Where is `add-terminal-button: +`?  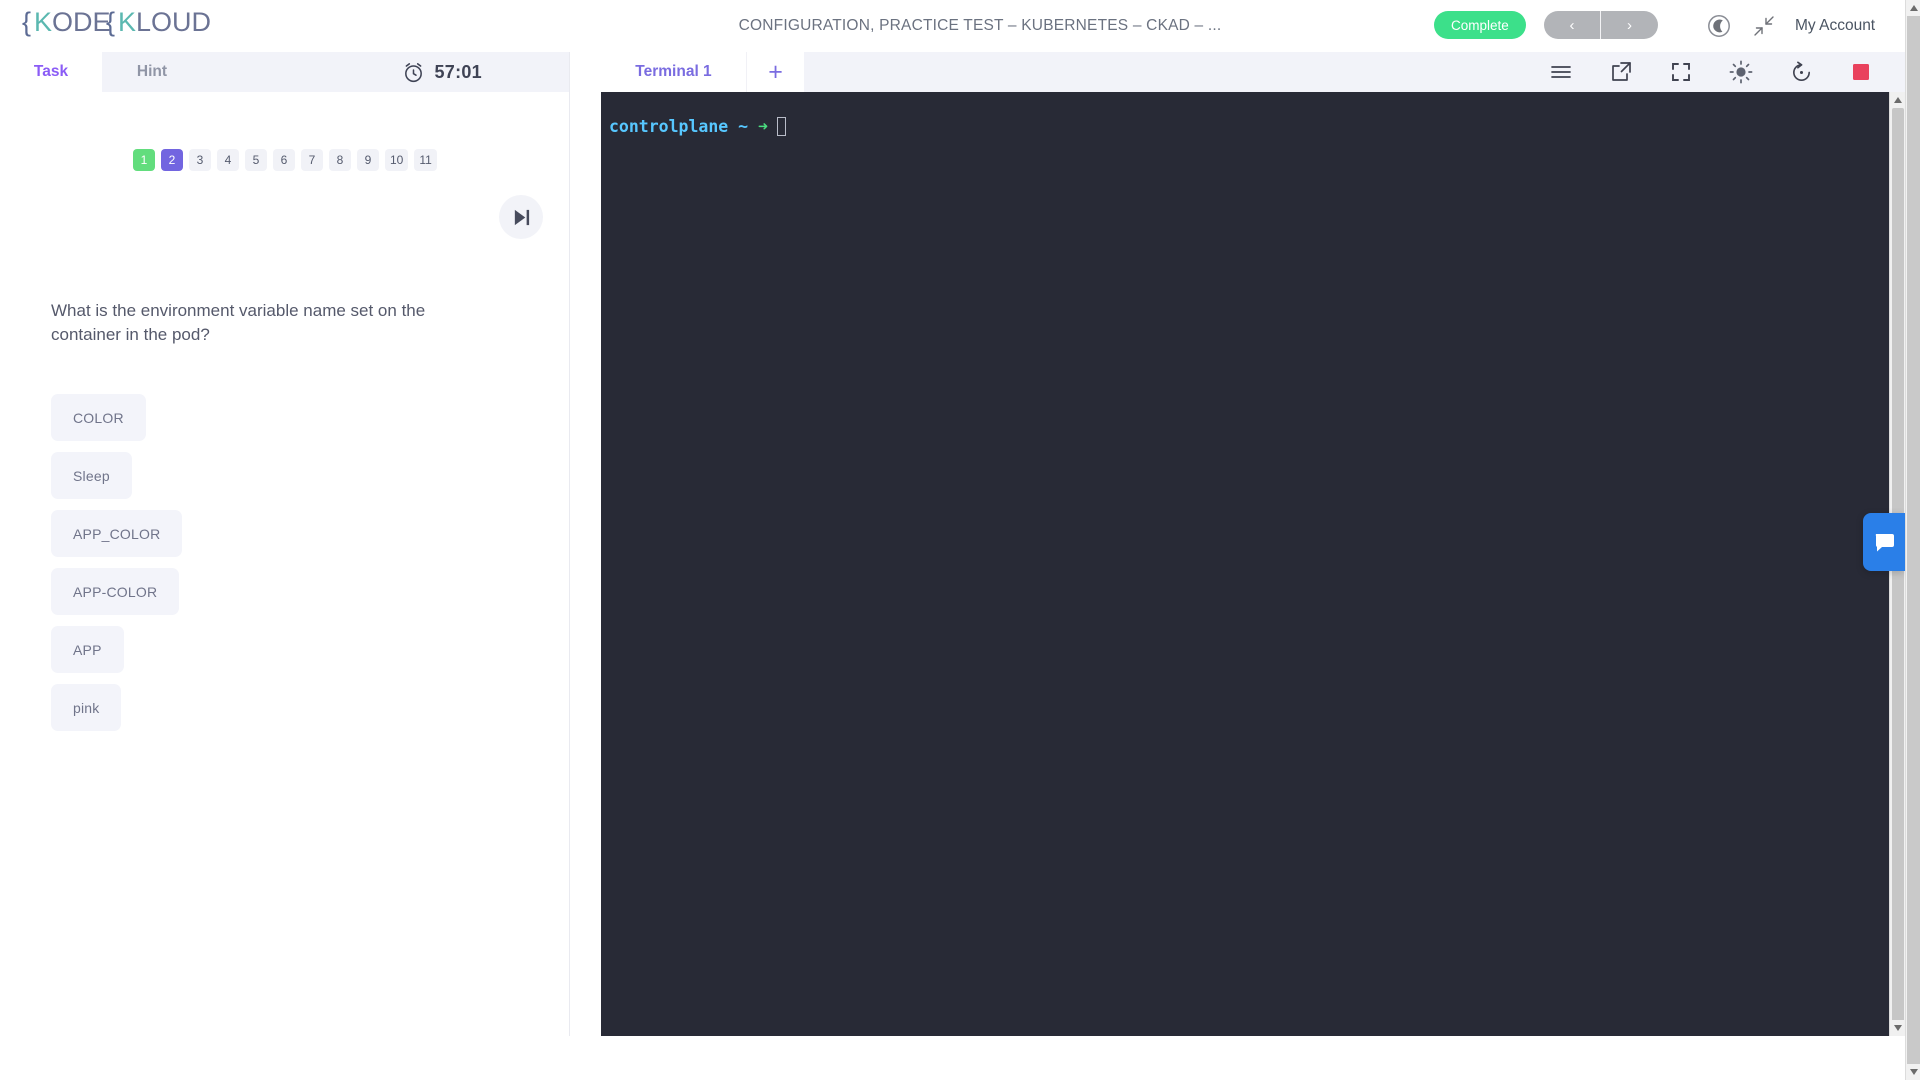 add-terminal-button: + is located at coordinates (775, 72).